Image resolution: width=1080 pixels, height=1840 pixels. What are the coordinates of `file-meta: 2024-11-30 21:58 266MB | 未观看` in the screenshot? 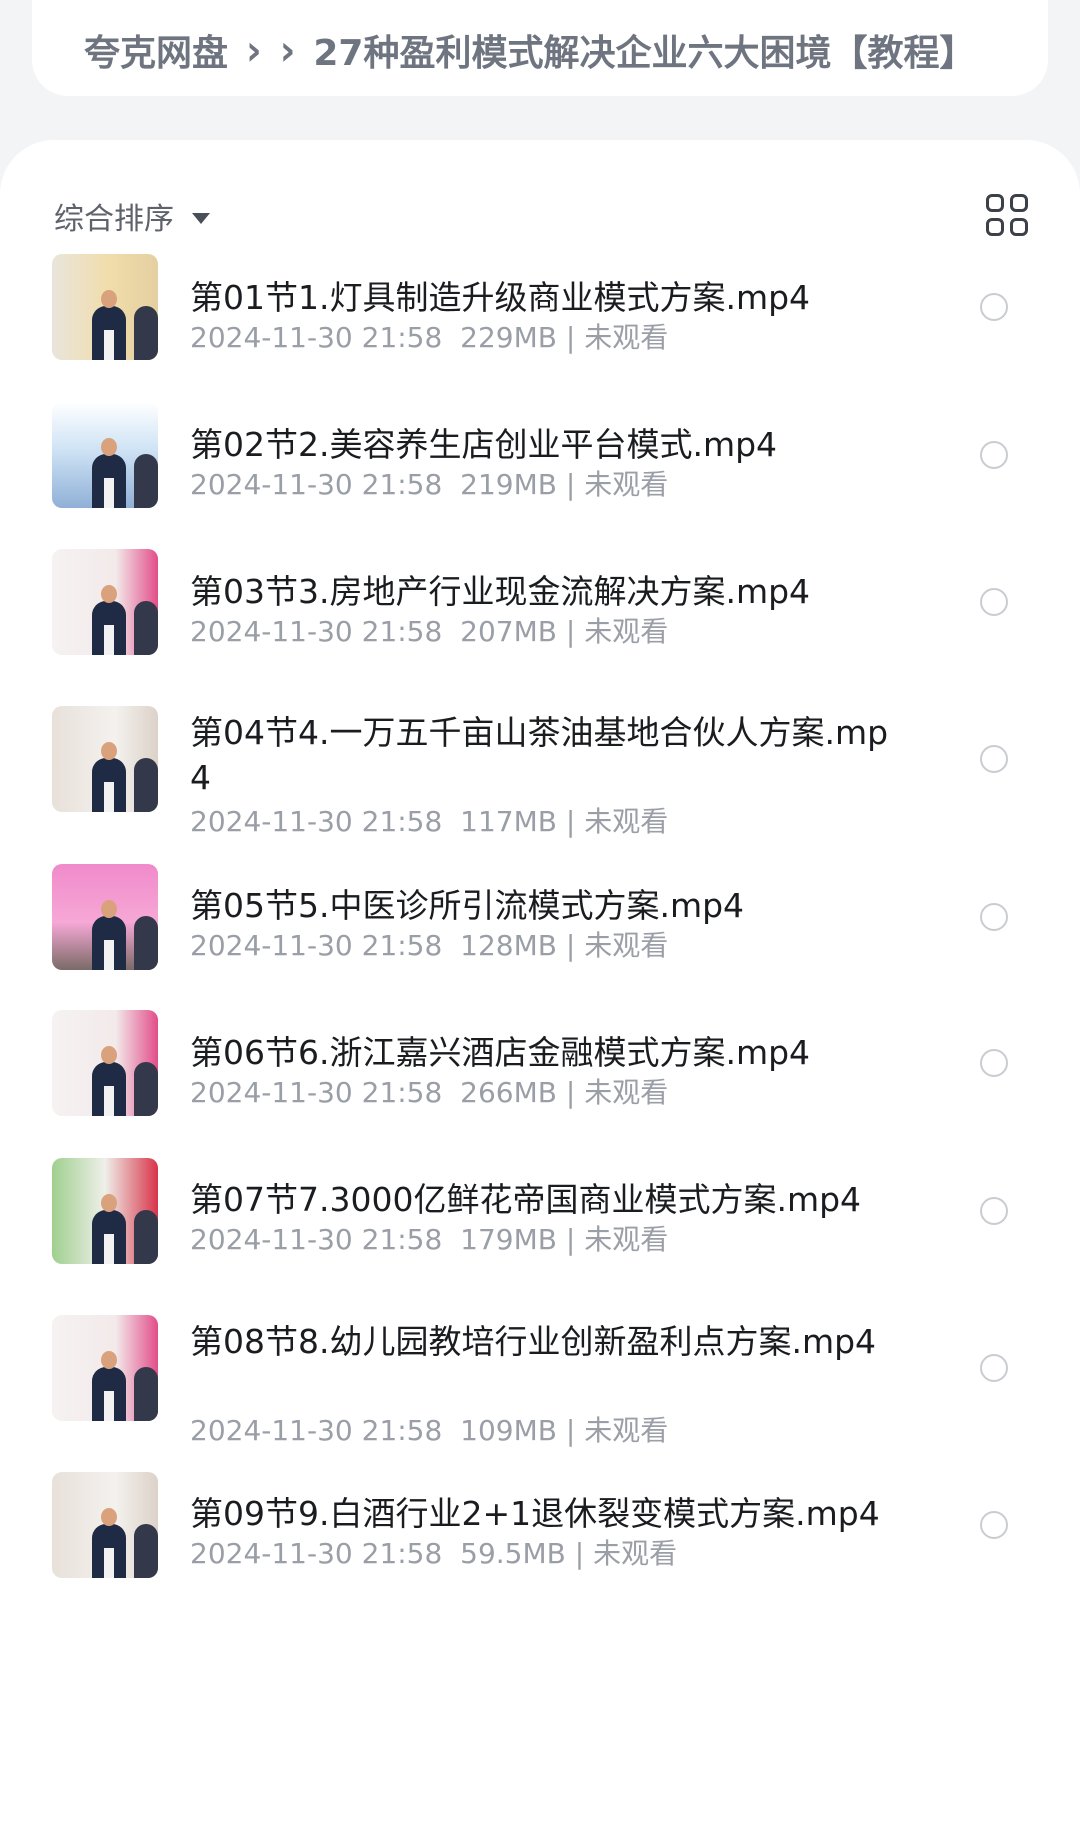 It's located at (429, 1093).